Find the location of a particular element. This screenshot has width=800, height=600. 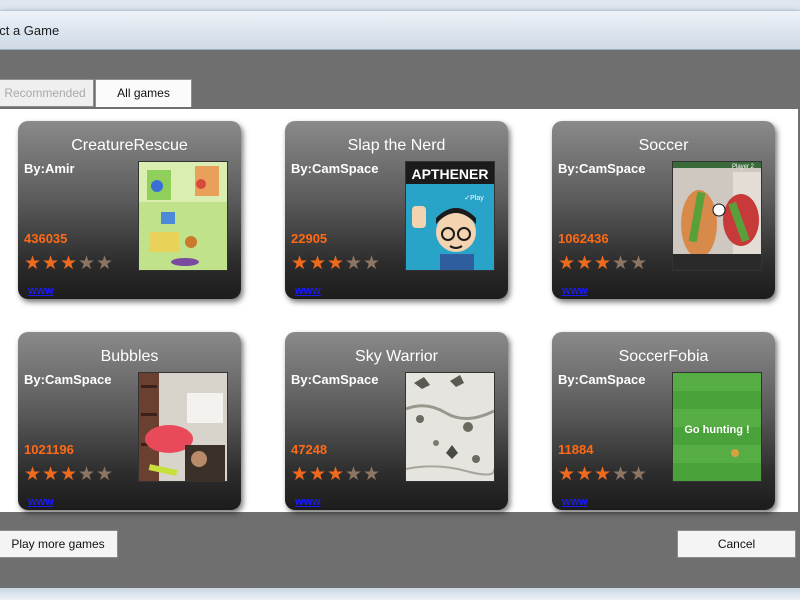

game-card-creature-rescue: CreatureRescue By:Amir 436035 ★★★★★ www is located at coordinates (129, 210).